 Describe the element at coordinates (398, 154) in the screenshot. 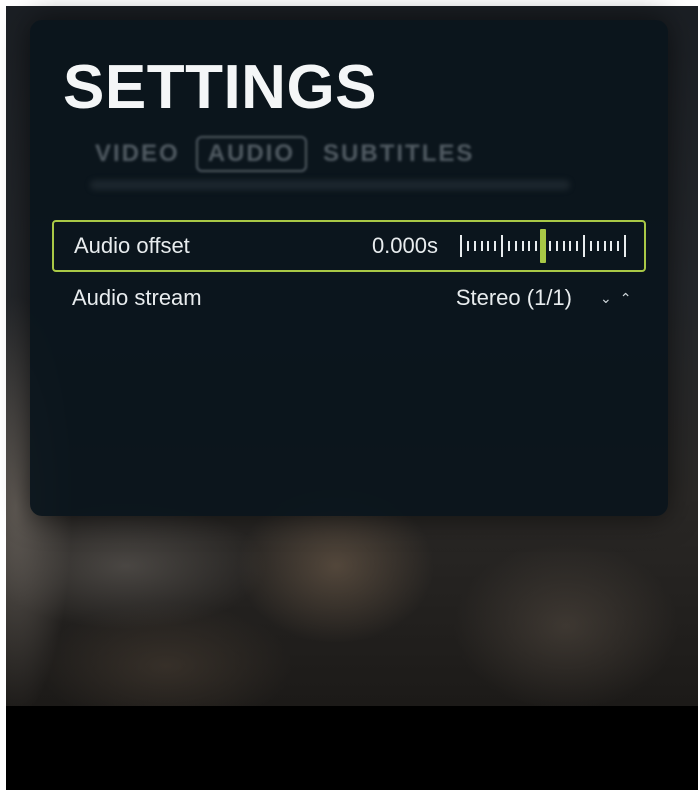

I see `tab-subtitles: SUBTITLES` at that location.